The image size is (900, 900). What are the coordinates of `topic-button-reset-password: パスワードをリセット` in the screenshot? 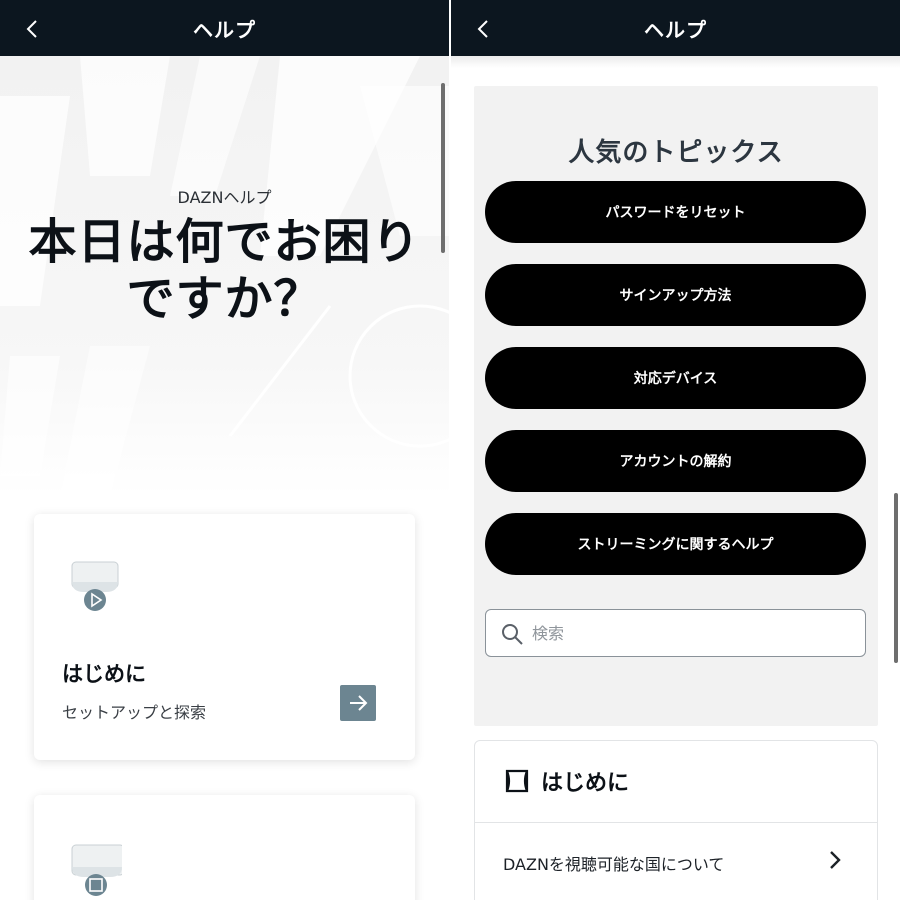 It's located at (675, 212).